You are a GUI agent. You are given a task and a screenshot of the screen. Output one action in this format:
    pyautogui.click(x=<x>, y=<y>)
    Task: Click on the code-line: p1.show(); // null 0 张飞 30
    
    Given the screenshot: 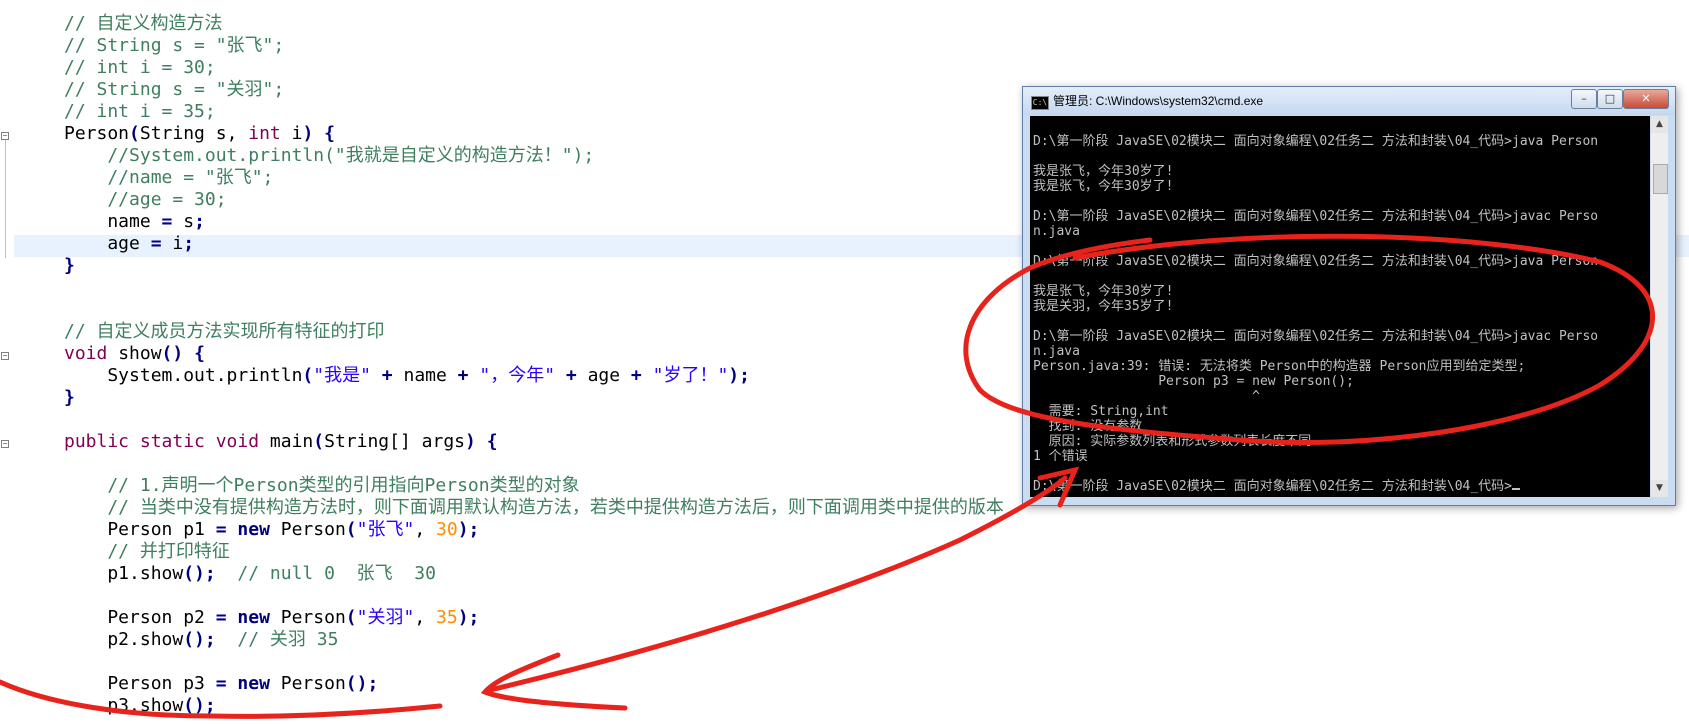 What is the action you would take?
    pyautogui.click(x=250, y=574)
    